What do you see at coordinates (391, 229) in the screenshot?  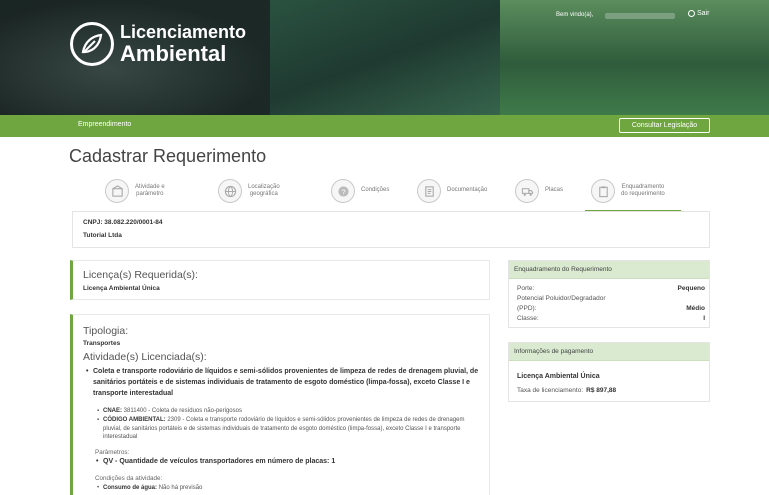 I see `company-info: CNPJ: 38.082.220/0001-84 Tutorial Ltda` at bounding box center [391, 229].